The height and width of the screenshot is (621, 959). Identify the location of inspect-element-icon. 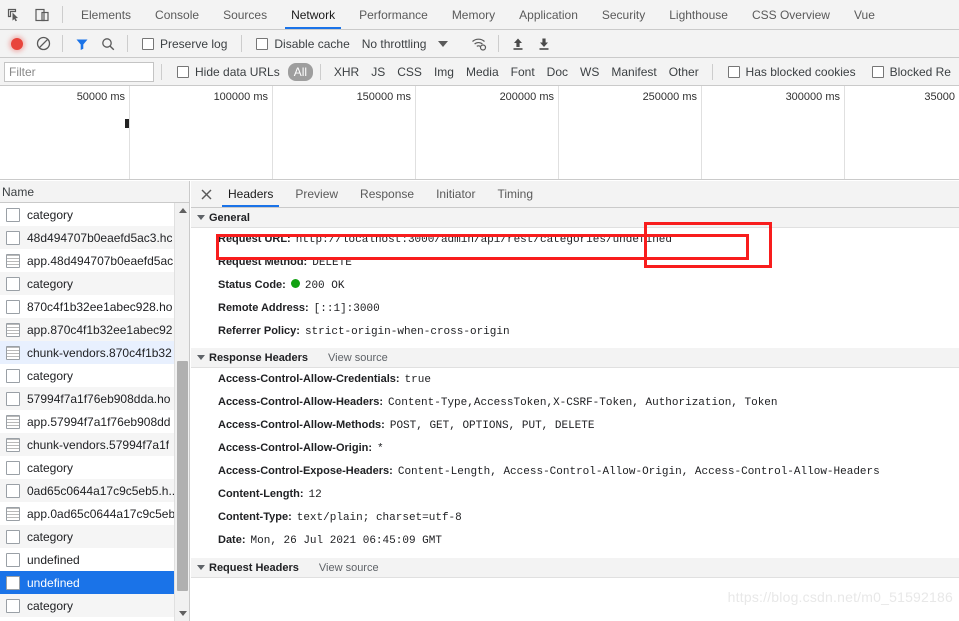
(14, 15).